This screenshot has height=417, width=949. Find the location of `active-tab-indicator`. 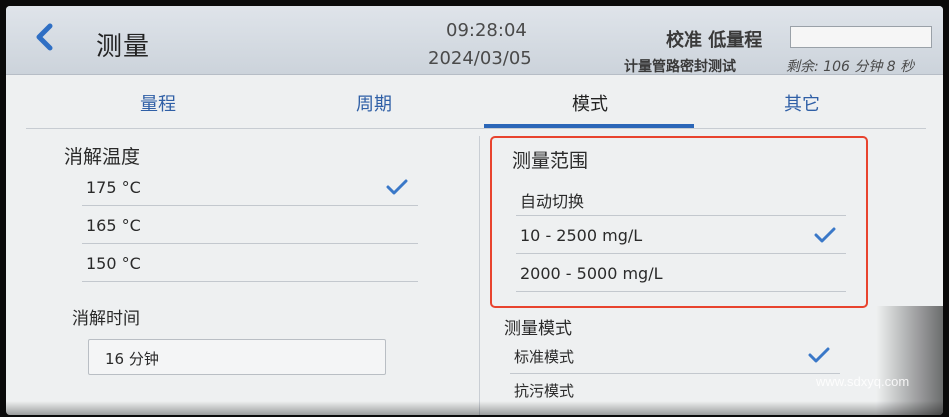

active-tab-indicator is located at coordinates (589, 126).